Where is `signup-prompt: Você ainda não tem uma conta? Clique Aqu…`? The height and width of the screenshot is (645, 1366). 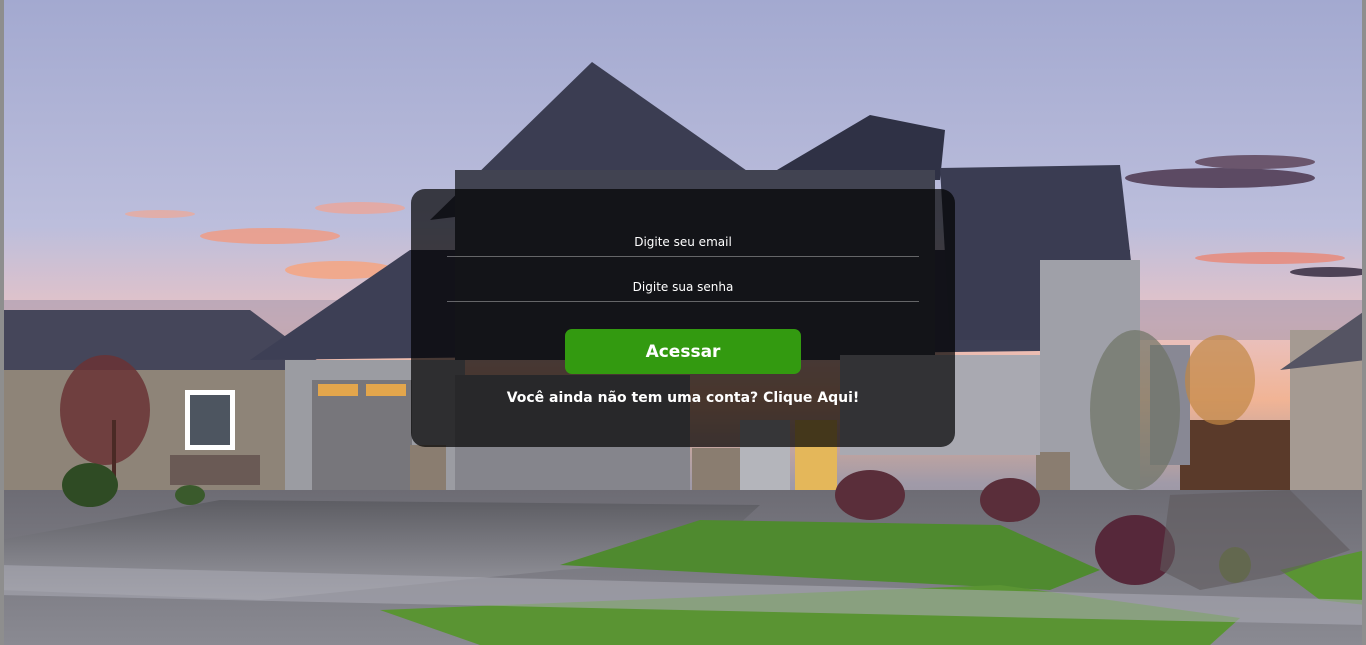 signup-prompt: Você ainda não tem uma conta? Clique Aqu… is located at coordinates (683, 398).